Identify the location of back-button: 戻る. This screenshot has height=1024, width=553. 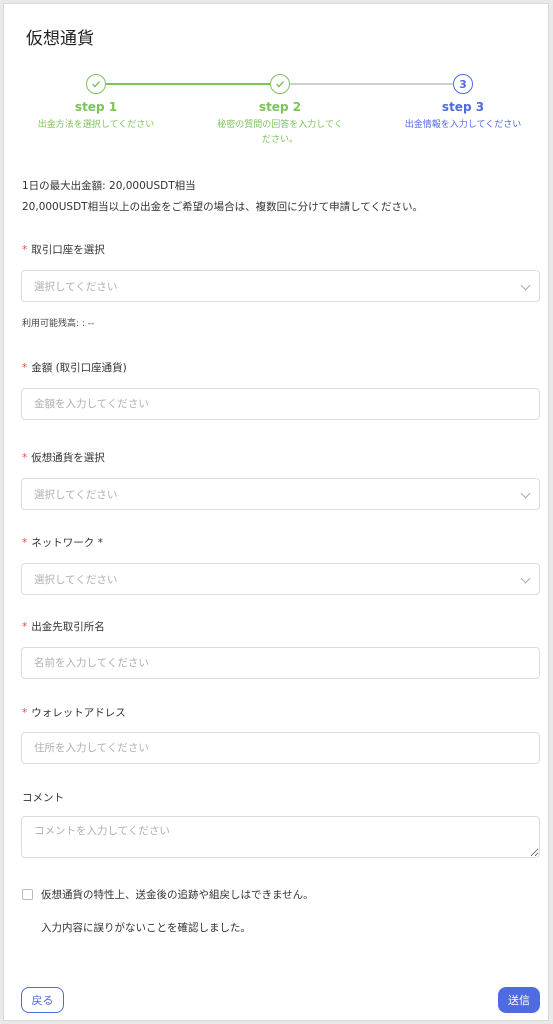
(42, 1000).